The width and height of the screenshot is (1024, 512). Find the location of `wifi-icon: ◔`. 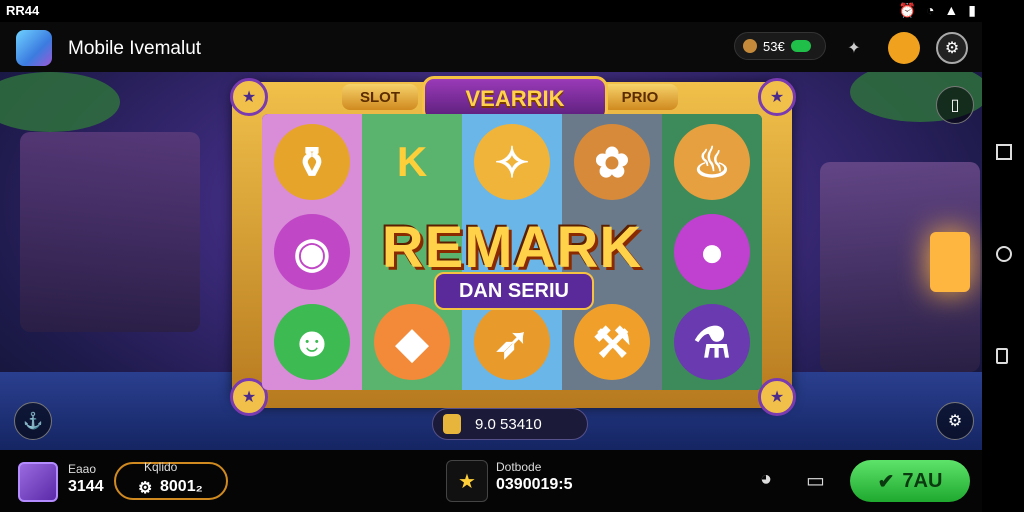

wifi-icon: ◔ is located at coordinates (930, 10).